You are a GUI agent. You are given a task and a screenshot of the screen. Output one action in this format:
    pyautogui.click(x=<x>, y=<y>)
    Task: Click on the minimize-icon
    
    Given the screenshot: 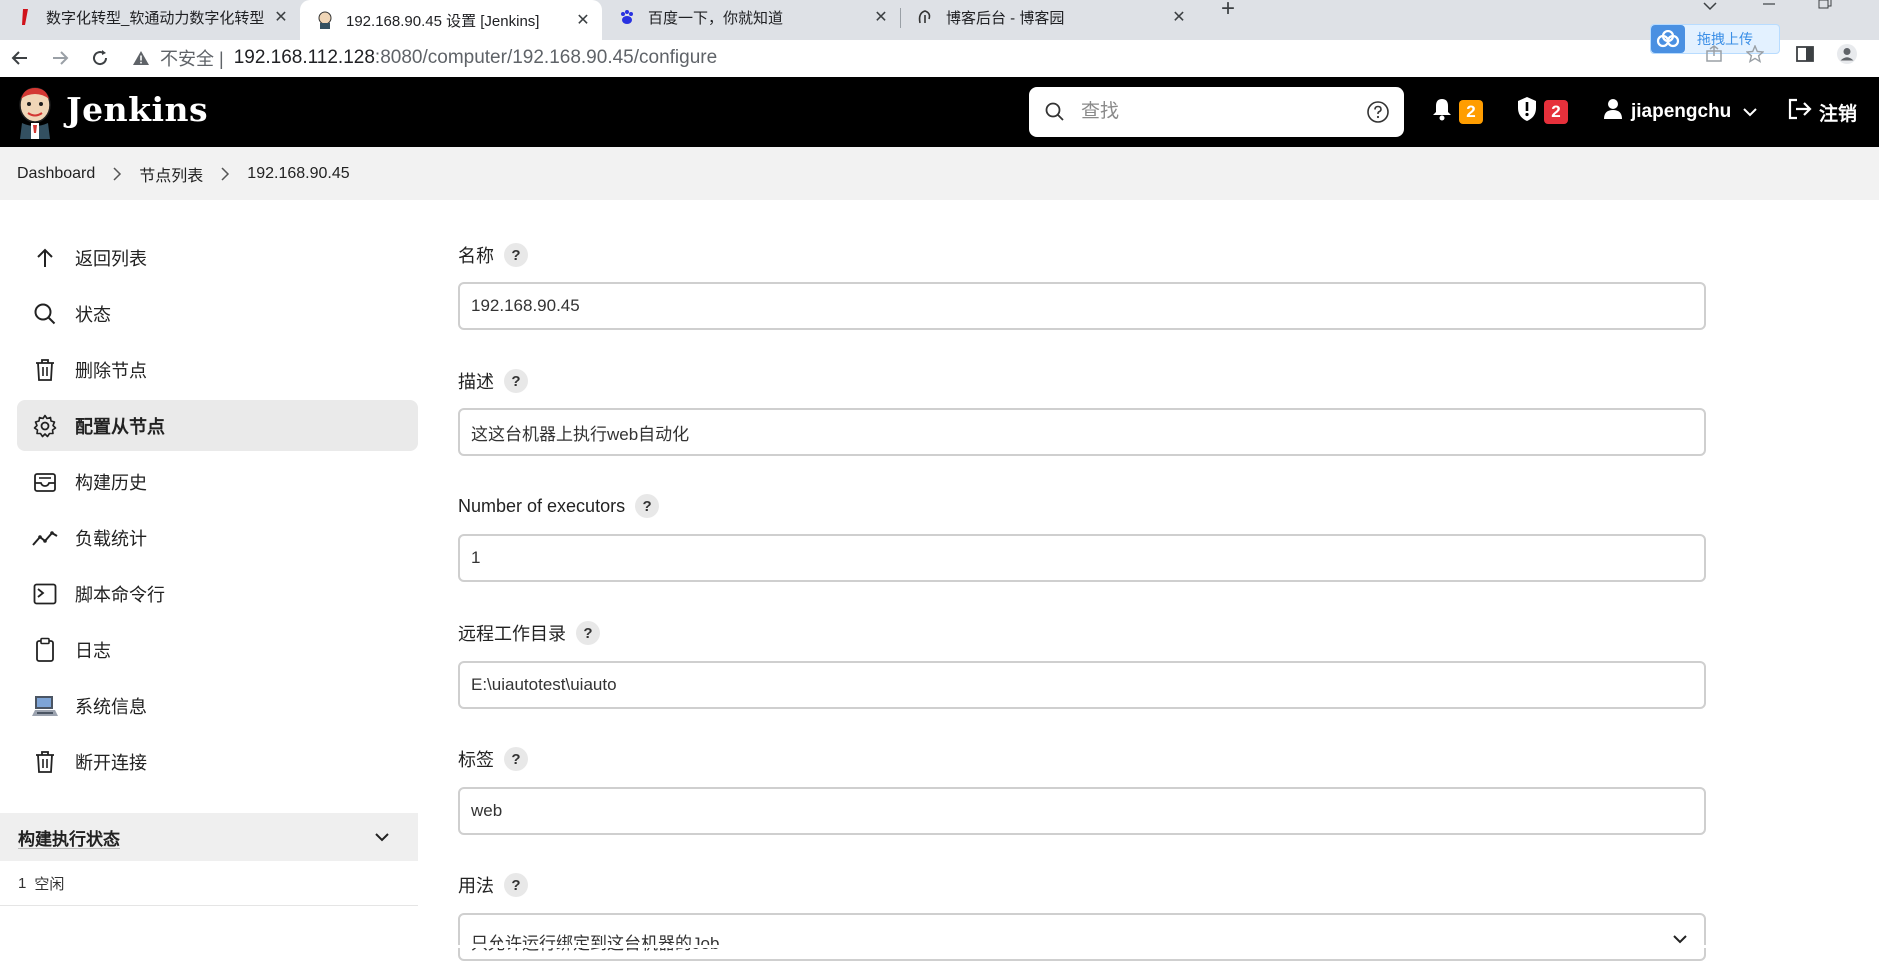 What is the action you would take?
    pyautogui.click(x=1769, y=6)
    